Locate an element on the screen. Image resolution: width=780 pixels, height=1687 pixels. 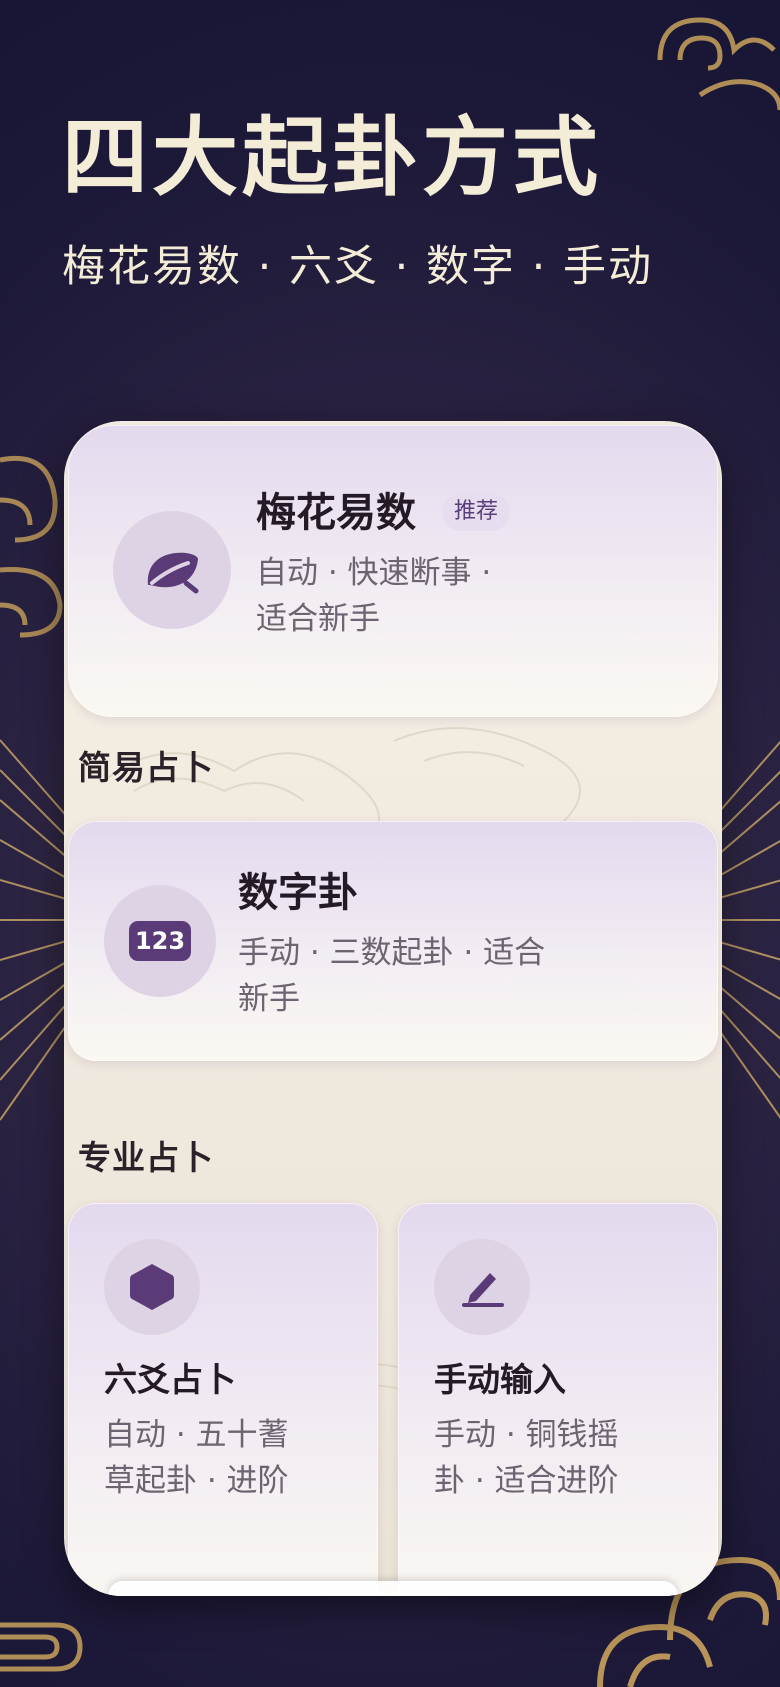
number-icon-circle: 123 is located at coordinates (160, 941).